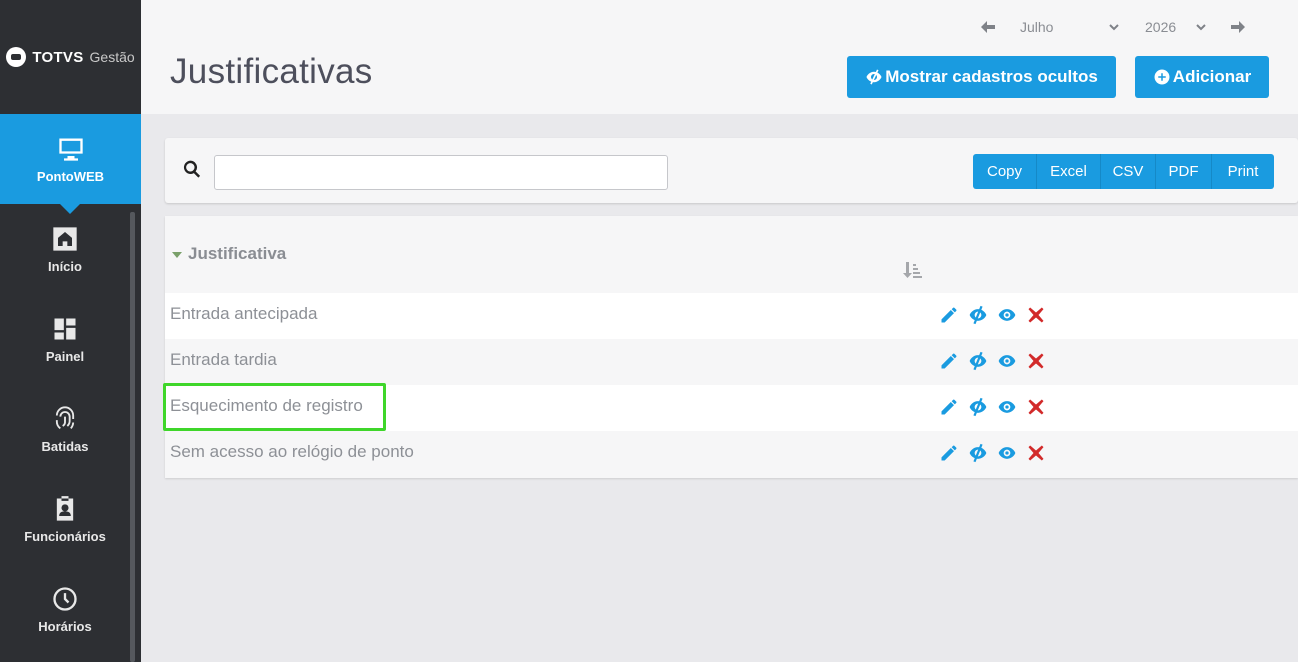 The image size is (1298, 662). I want to click on prev-month-button, so click(988, 27).